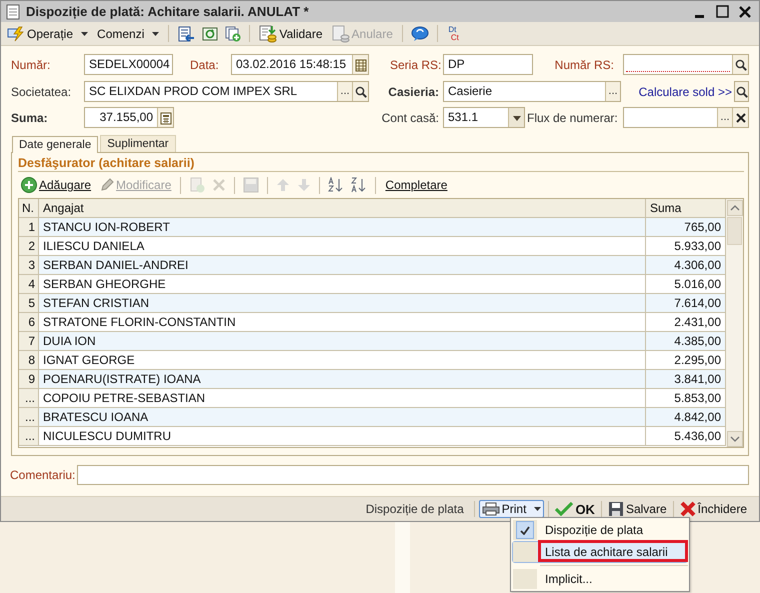 Image resolution: width=760 pixels, height=593 pixels. I want to click on tab: Date generale, so click(55, 144).